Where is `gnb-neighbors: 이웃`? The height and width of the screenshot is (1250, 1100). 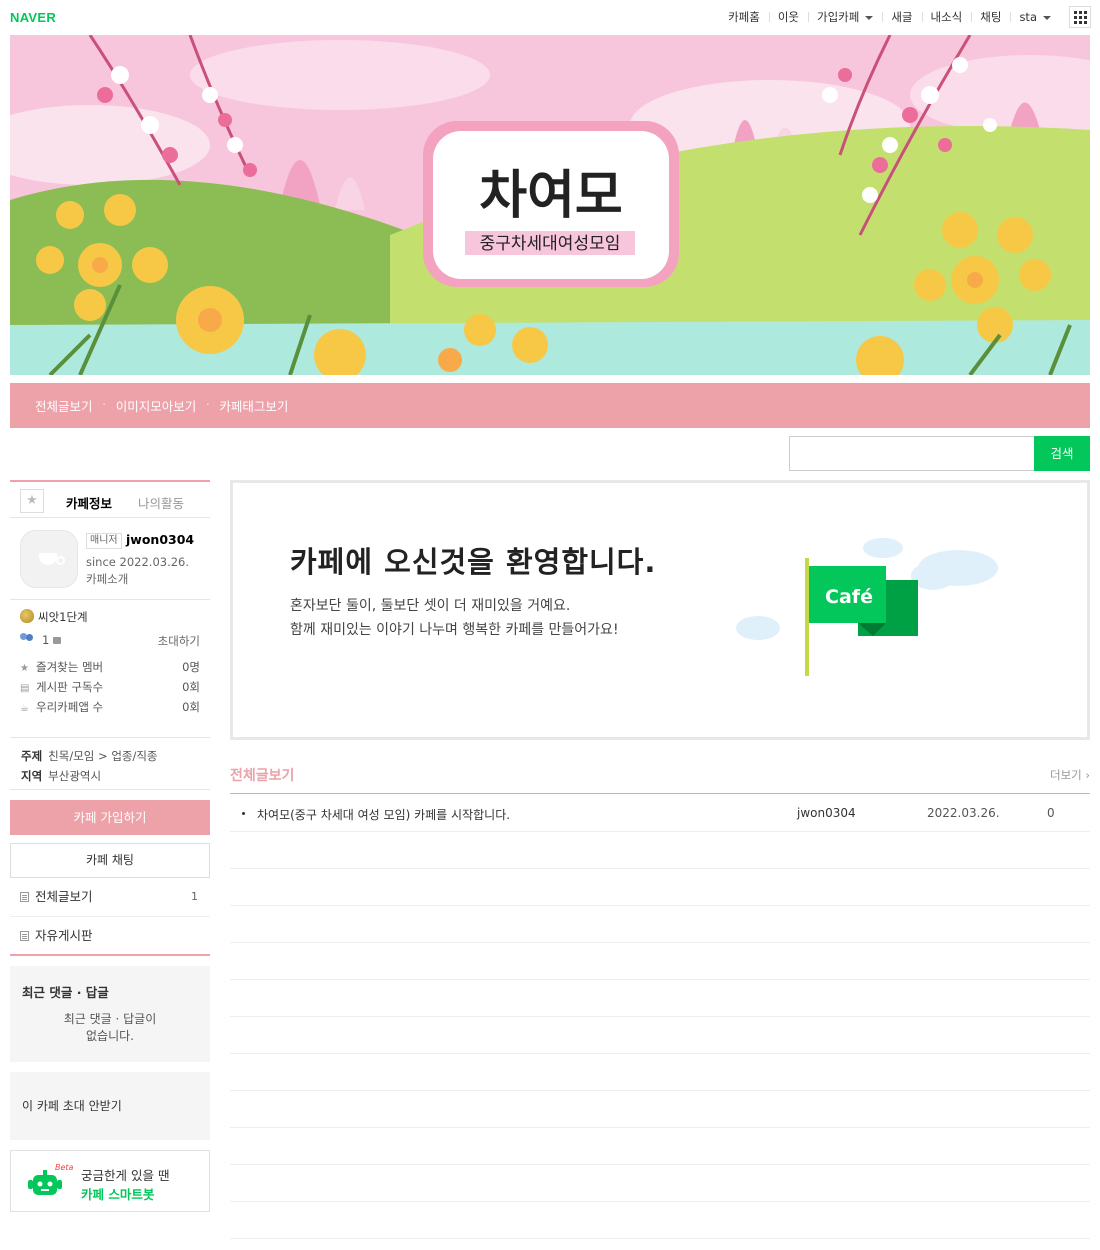 gnb-neighbors: 이웃 is located at coordinates (788, 17).